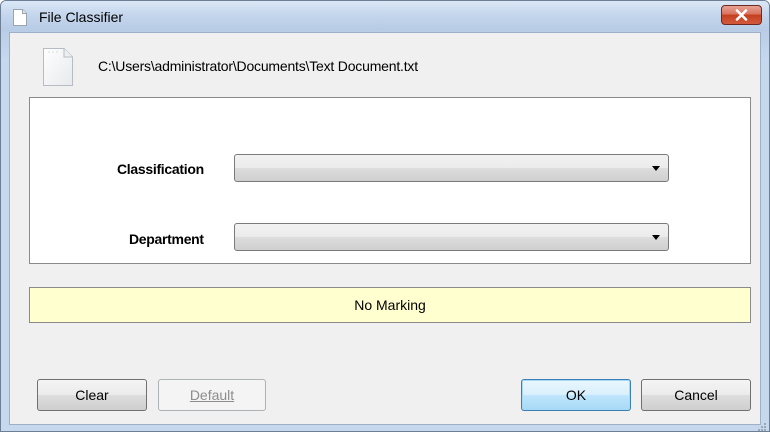 The height and width of the screenshot is (432, 770). Describe the element at coordinates (385, 16) in the screenshot. I see `title-bar: File Classifier` at that location.